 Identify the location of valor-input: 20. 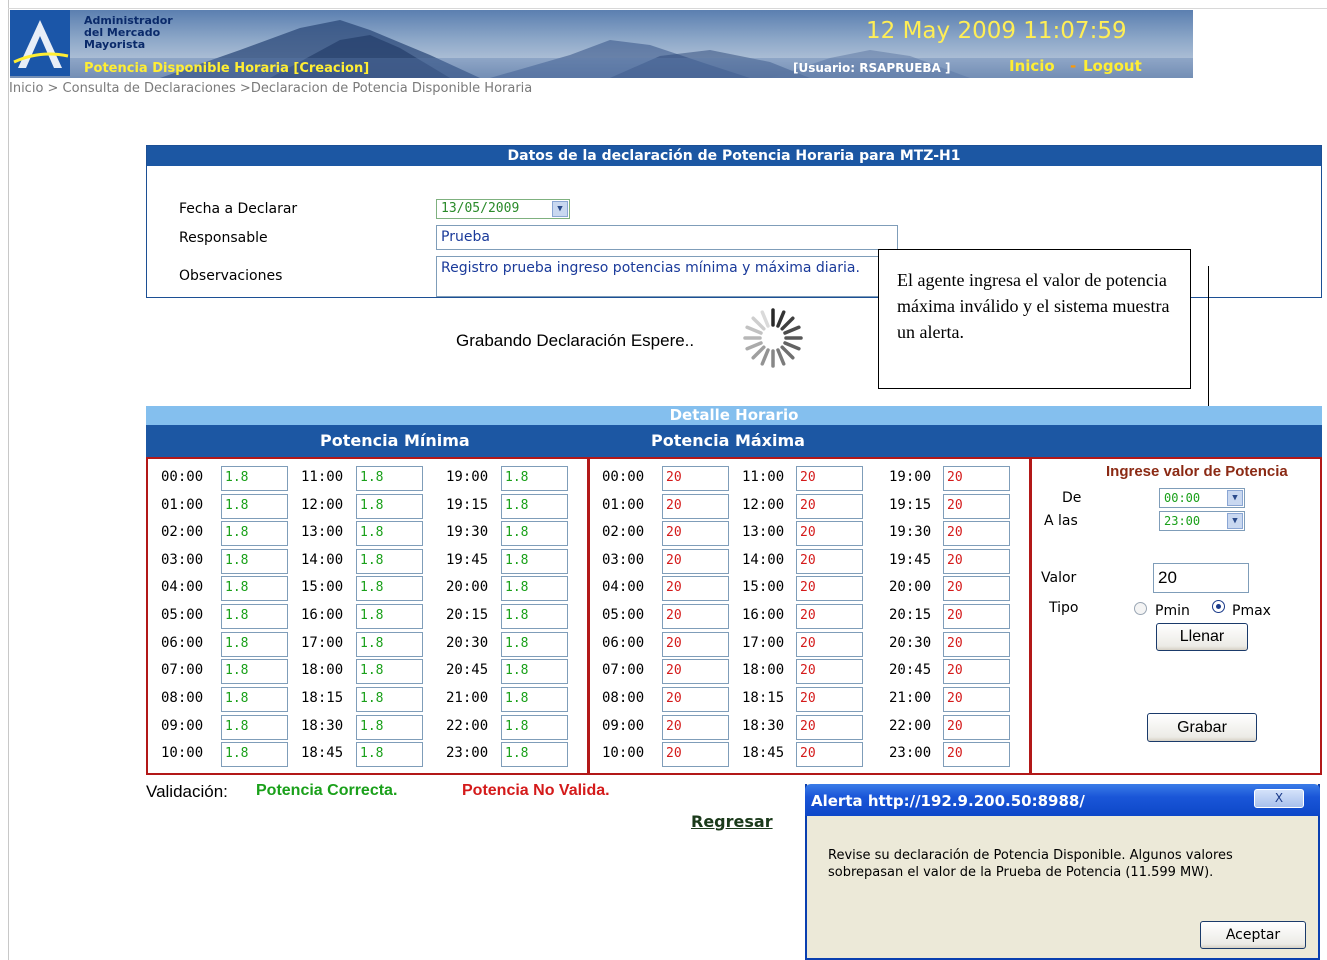
(1201, 578).